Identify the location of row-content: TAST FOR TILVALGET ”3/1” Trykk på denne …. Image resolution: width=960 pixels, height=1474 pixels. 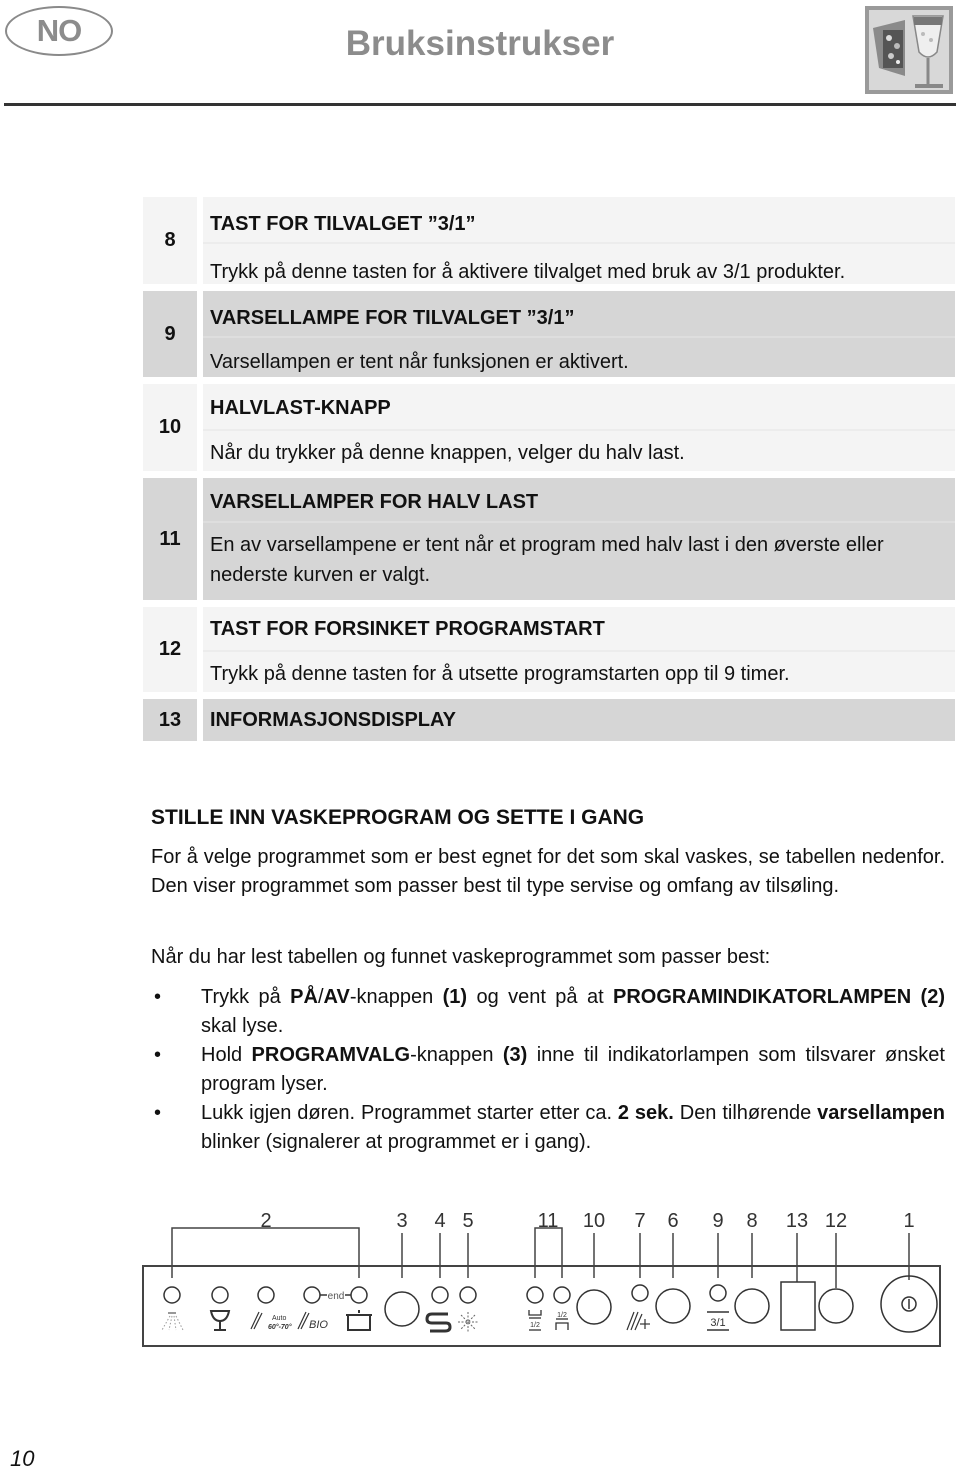
(579, 240).